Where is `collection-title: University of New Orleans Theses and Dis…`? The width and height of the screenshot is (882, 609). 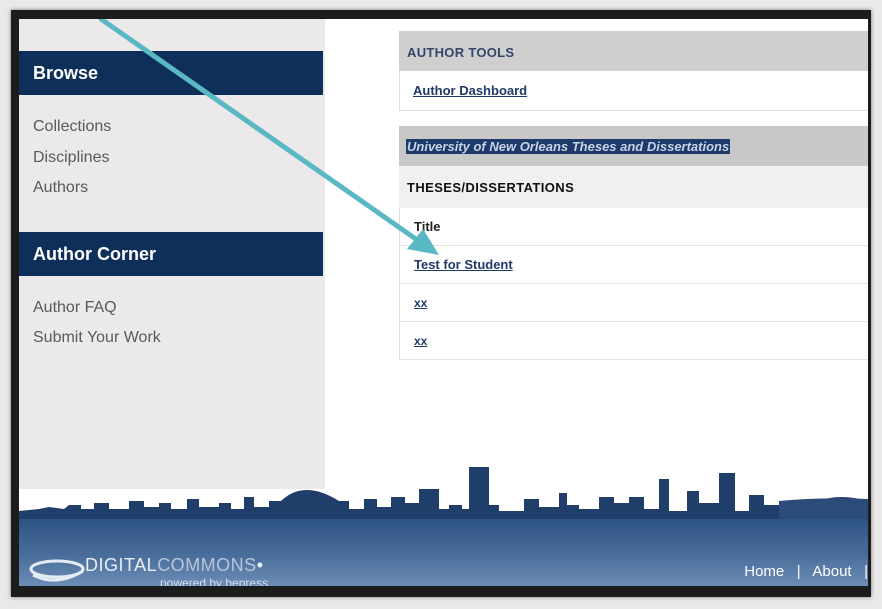
collection-title: University of New Orleans Theses and Dis… is located at coordinates (568, 146).